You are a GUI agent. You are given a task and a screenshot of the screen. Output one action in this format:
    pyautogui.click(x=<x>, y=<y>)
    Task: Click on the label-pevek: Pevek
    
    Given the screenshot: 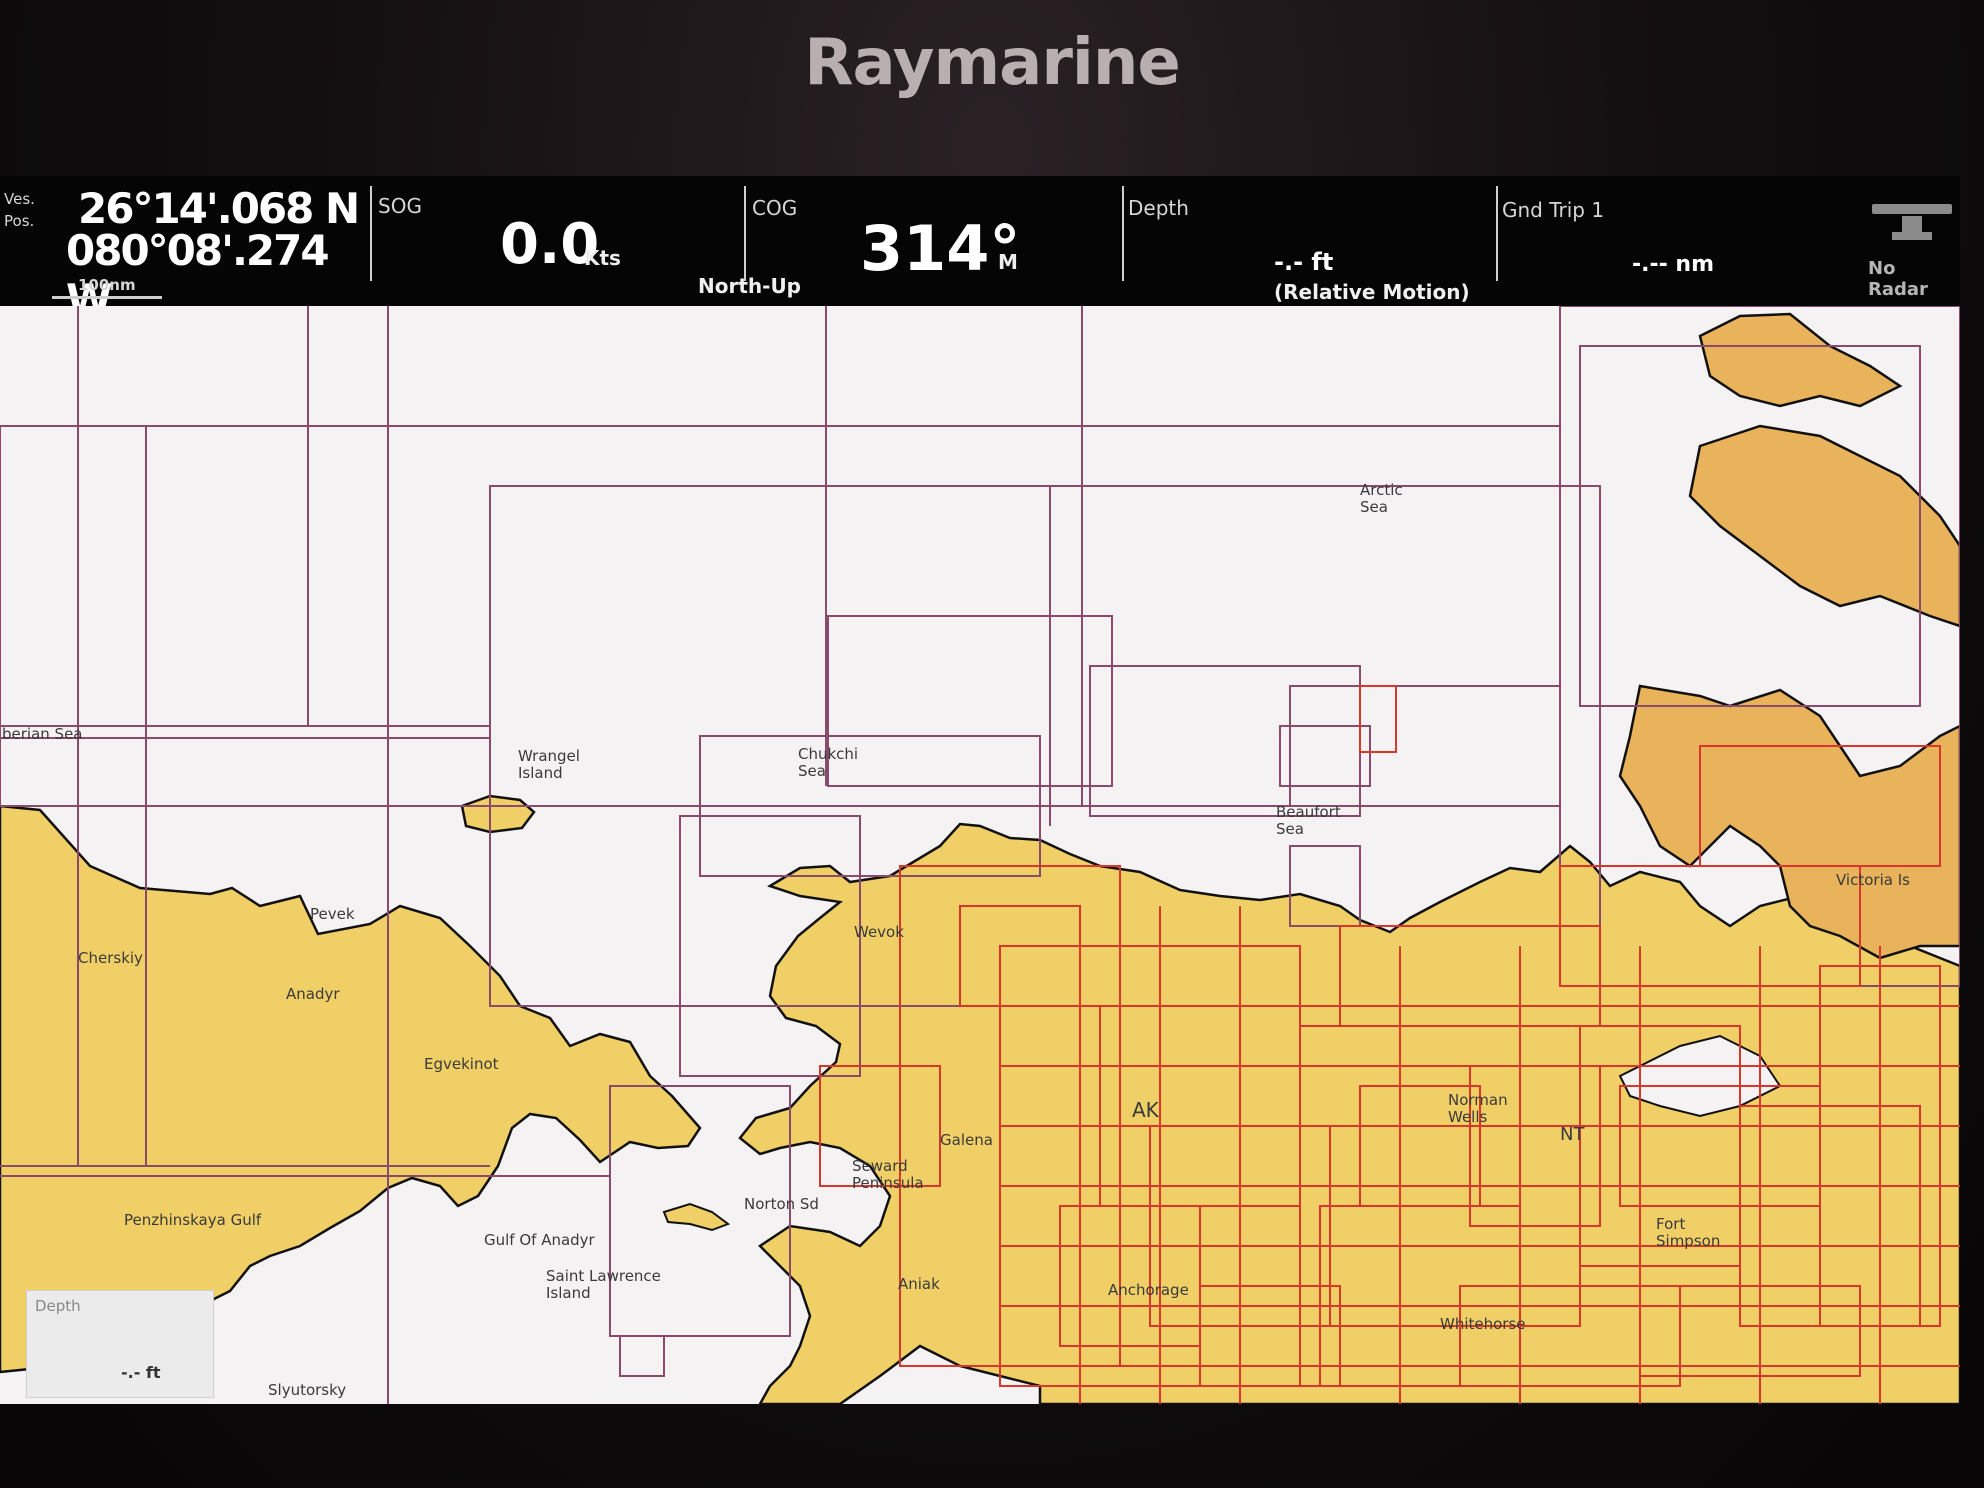 What is the action you would take?
    pyautogui.click(x=332, y=914)
    